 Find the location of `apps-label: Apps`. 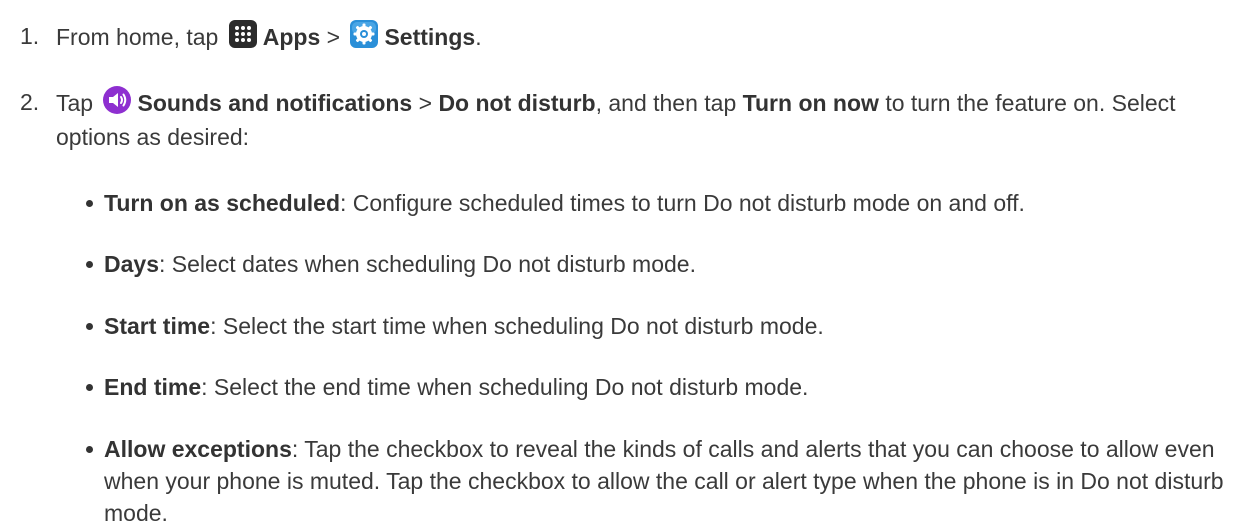

apps-label: Apps is located at coordinates (291, 37).